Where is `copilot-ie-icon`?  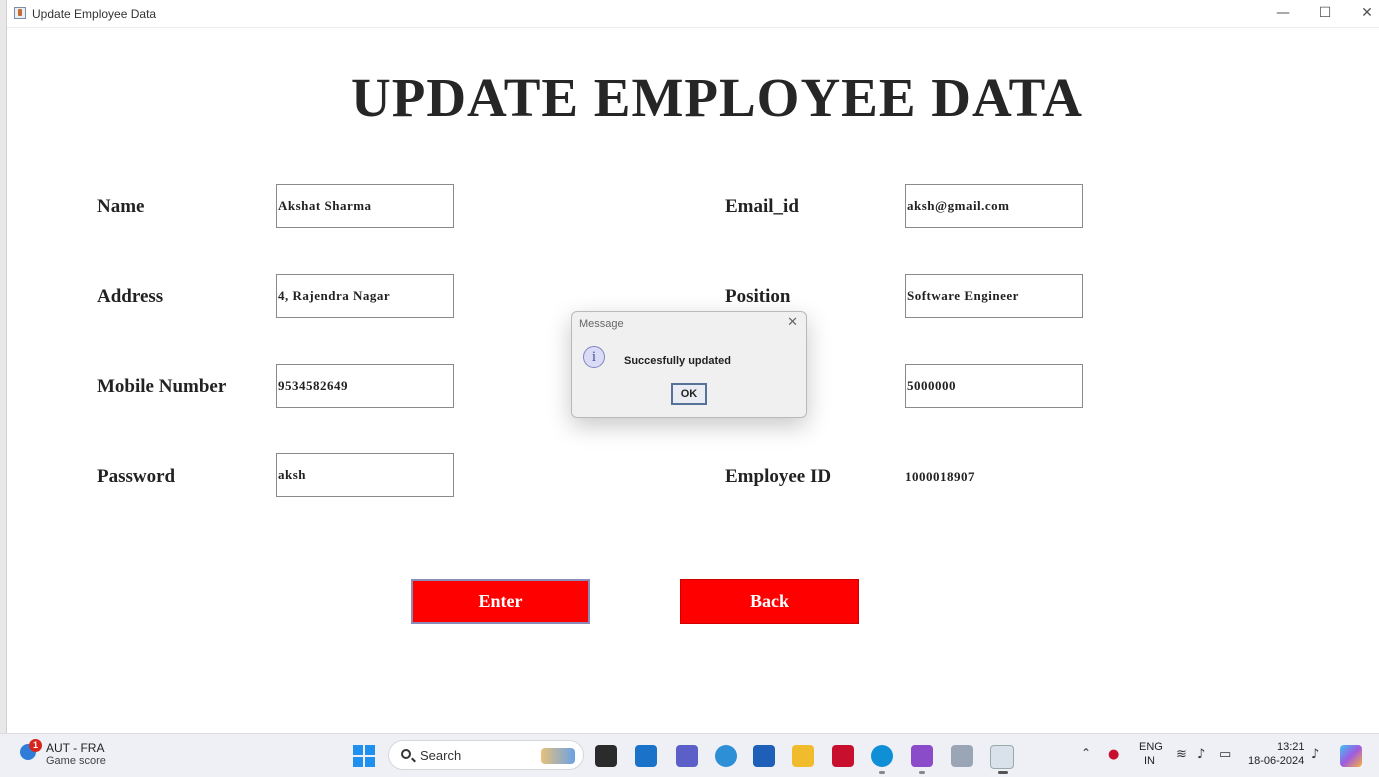
copilot-ie-icon is located at coordinates (726, 756).